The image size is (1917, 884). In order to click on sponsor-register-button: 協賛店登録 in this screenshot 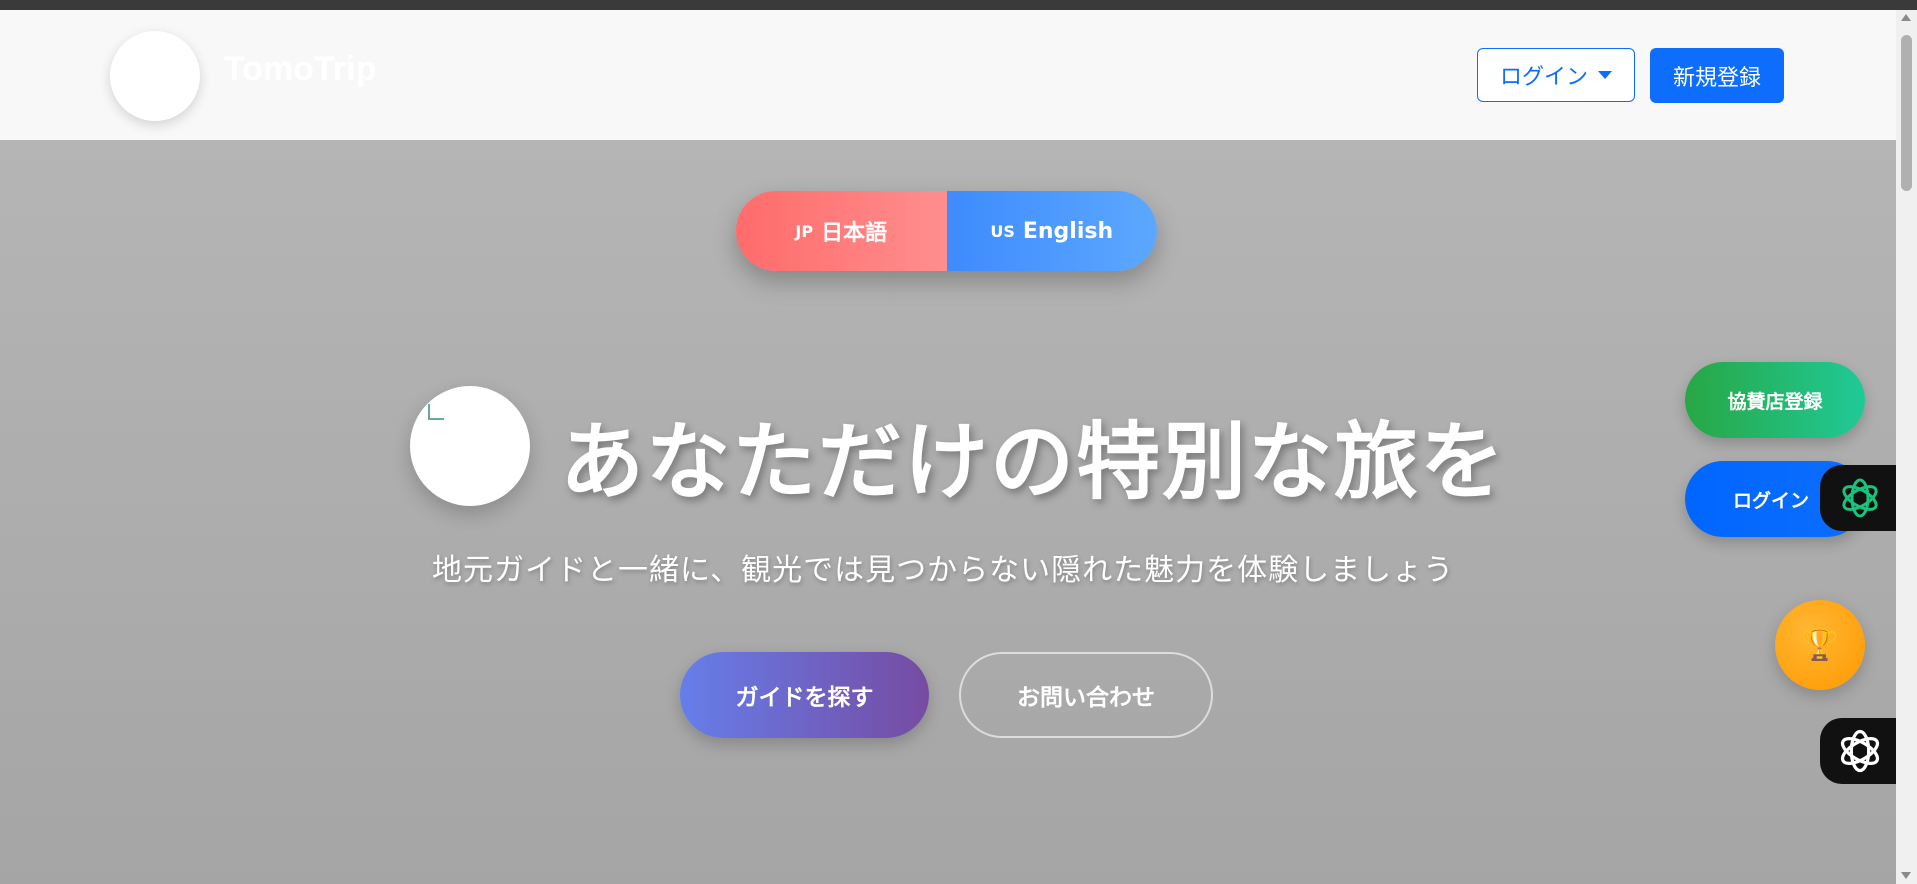, I will do `click(1775, 400)`.